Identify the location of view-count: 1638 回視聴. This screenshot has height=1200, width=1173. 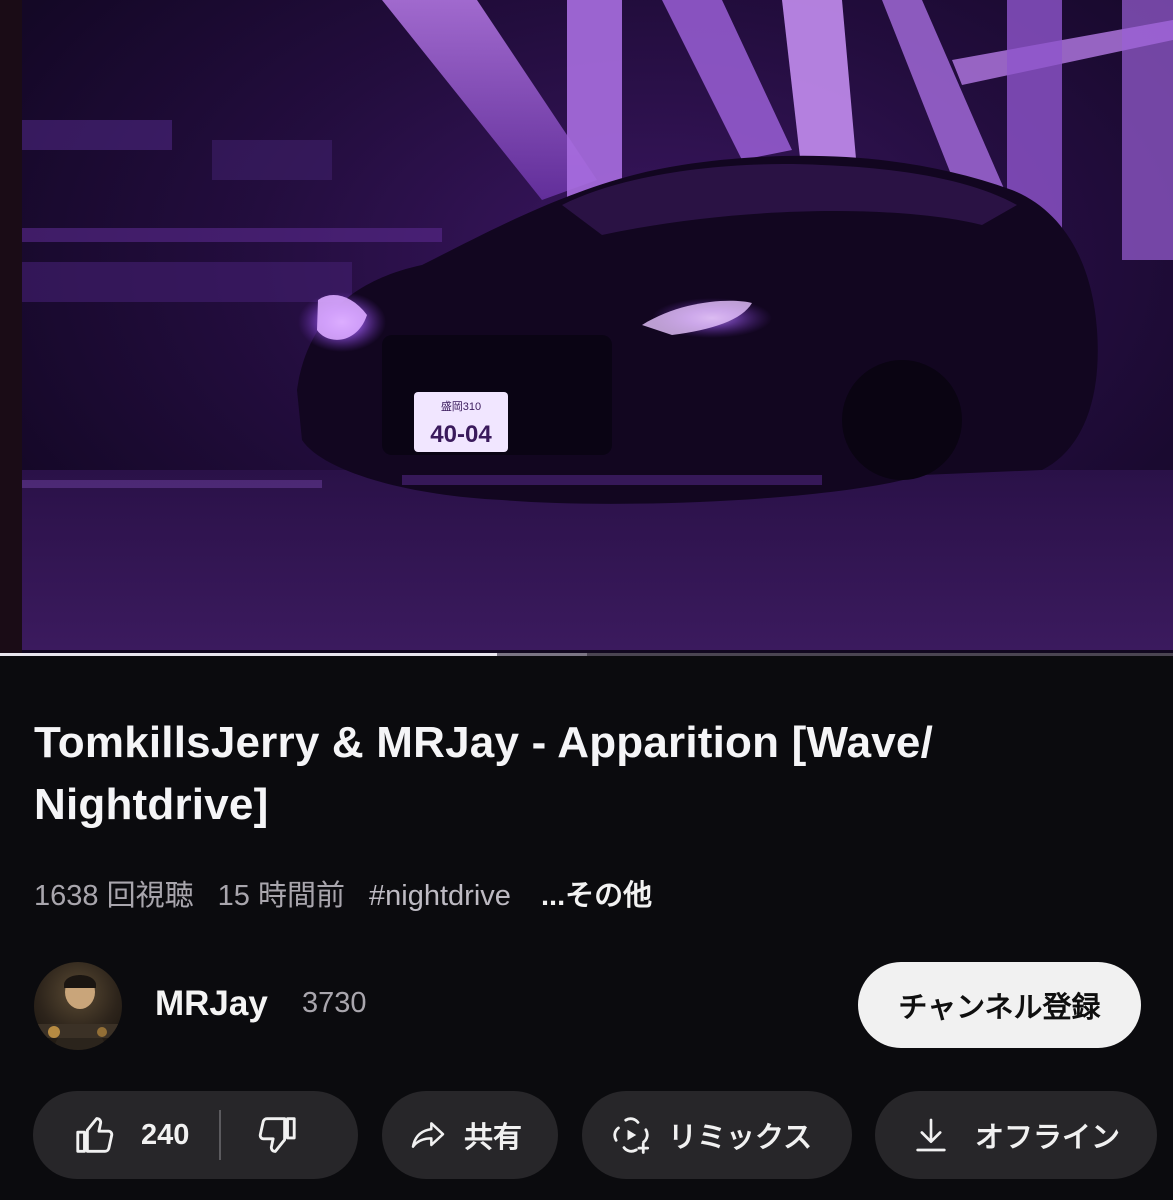
(114, 896).